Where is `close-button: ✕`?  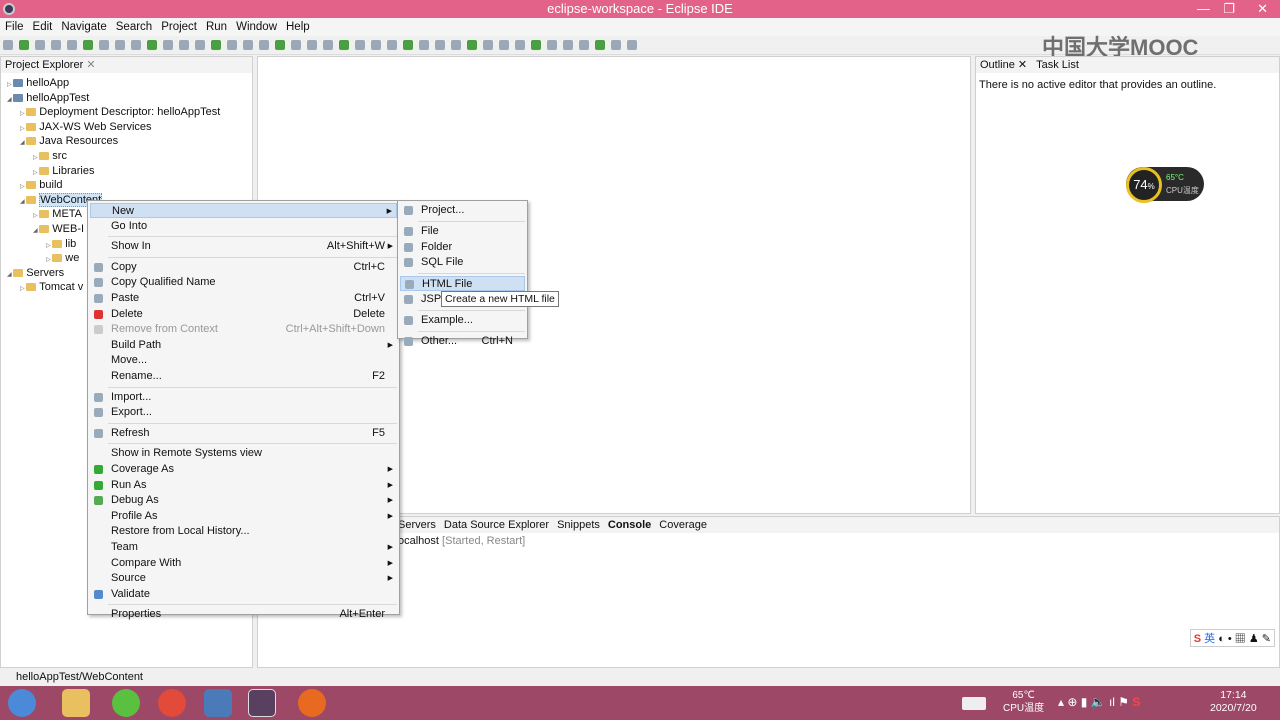 close-button: ✕ is located at coordinates (1262, 9).